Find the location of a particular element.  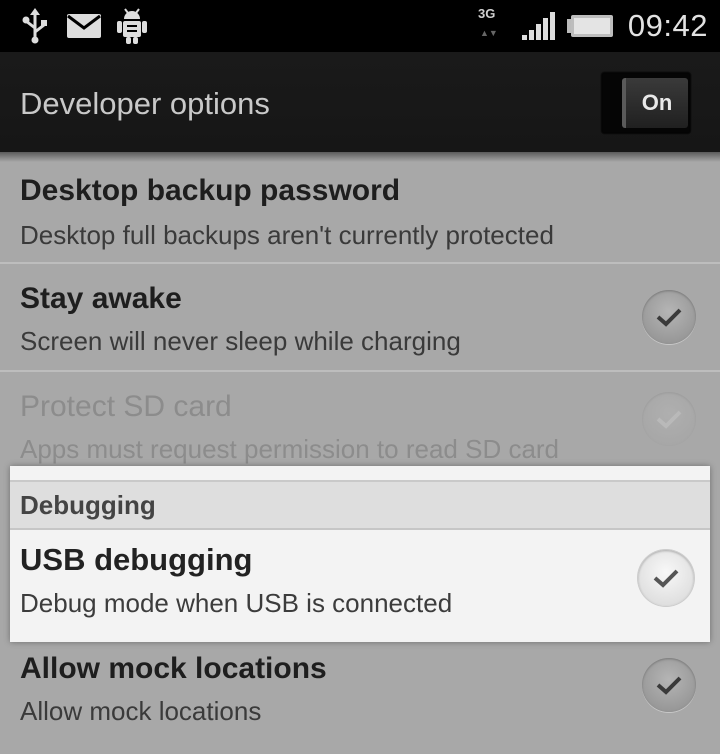

section-header-debugging: Debugging is located at coordinates (360, 505).